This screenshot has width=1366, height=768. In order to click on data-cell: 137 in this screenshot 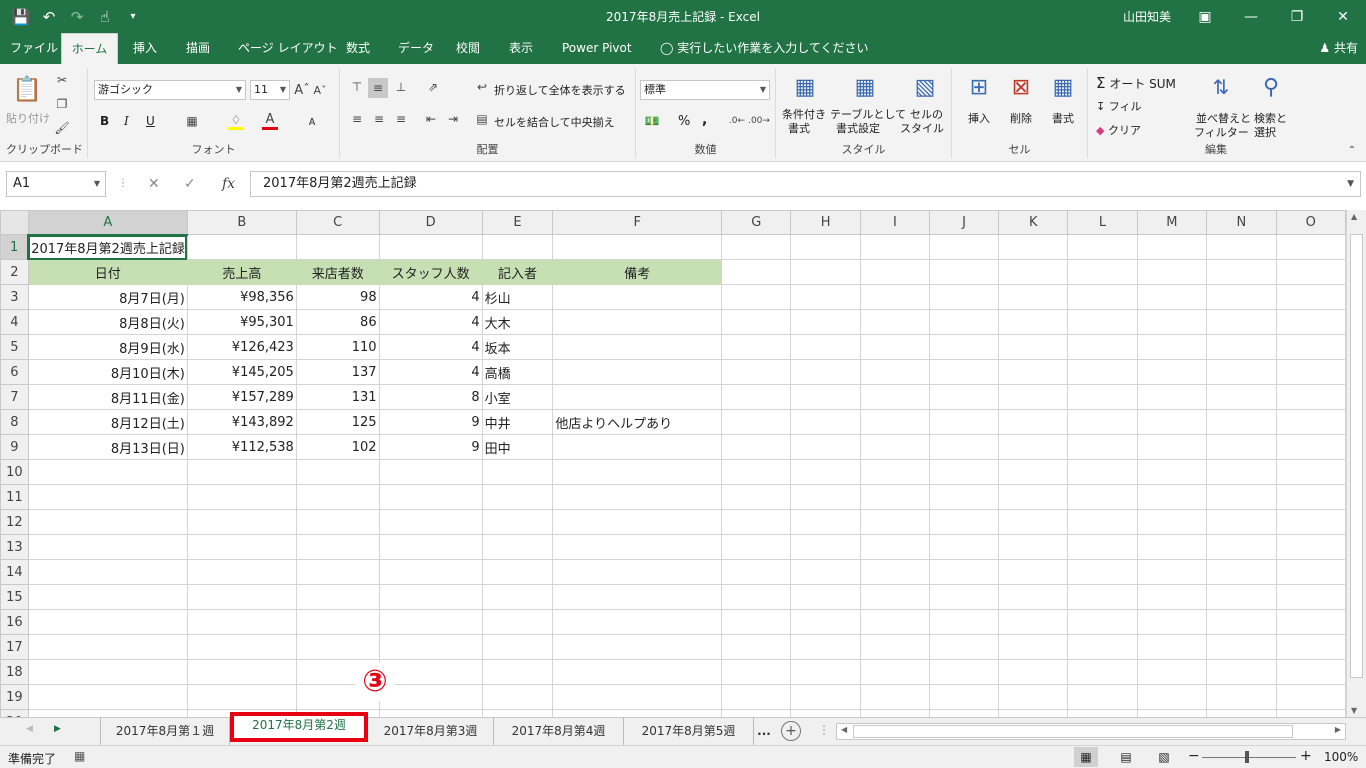, I will do `click(337, 372)`.